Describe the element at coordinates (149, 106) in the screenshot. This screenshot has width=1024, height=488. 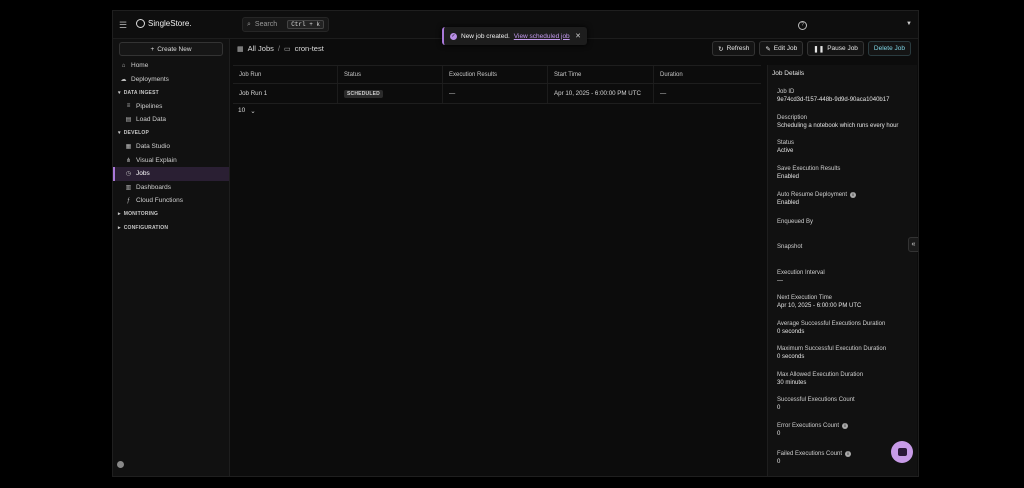
I see `sidebar-item-label: Pipelines` at that location.